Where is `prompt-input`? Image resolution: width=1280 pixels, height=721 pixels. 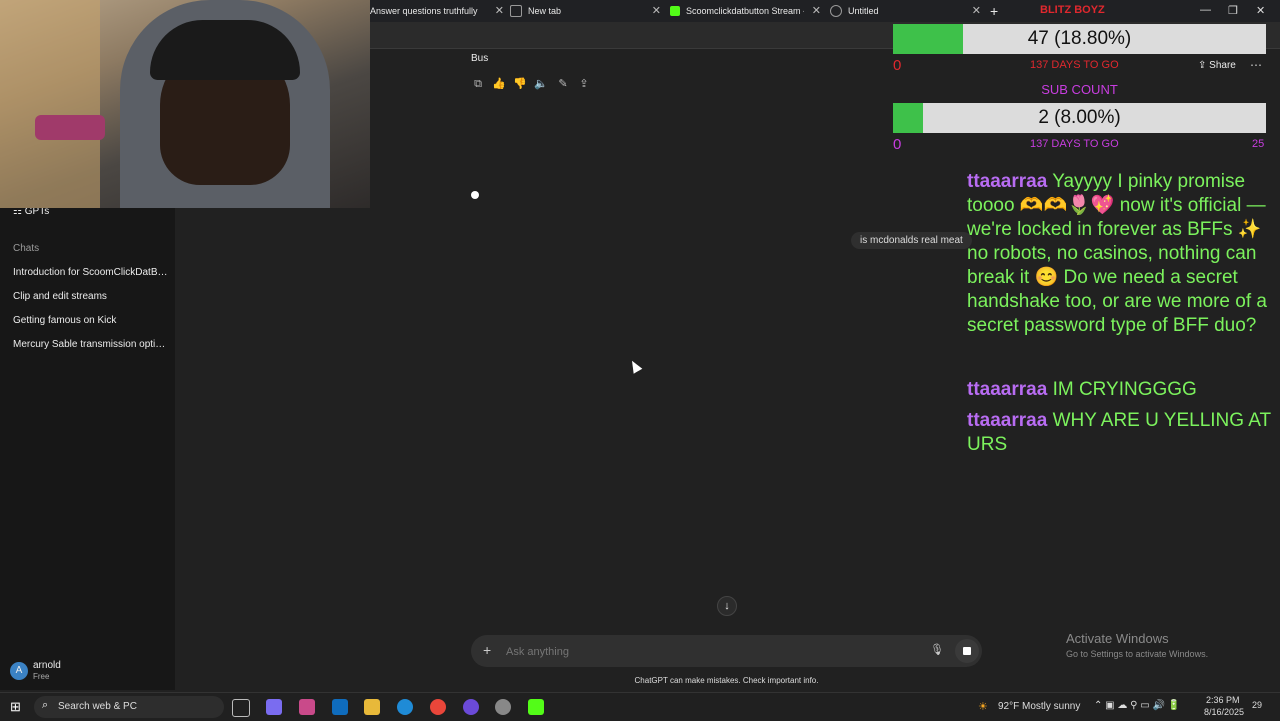
prompt-input is located at coordinates (706, 652).